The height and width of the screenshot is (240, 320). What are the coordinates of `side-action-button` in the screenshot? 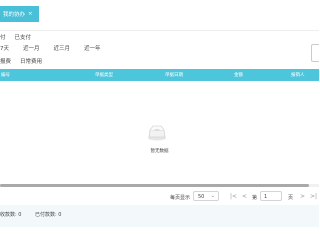 It's located at (315, 53).